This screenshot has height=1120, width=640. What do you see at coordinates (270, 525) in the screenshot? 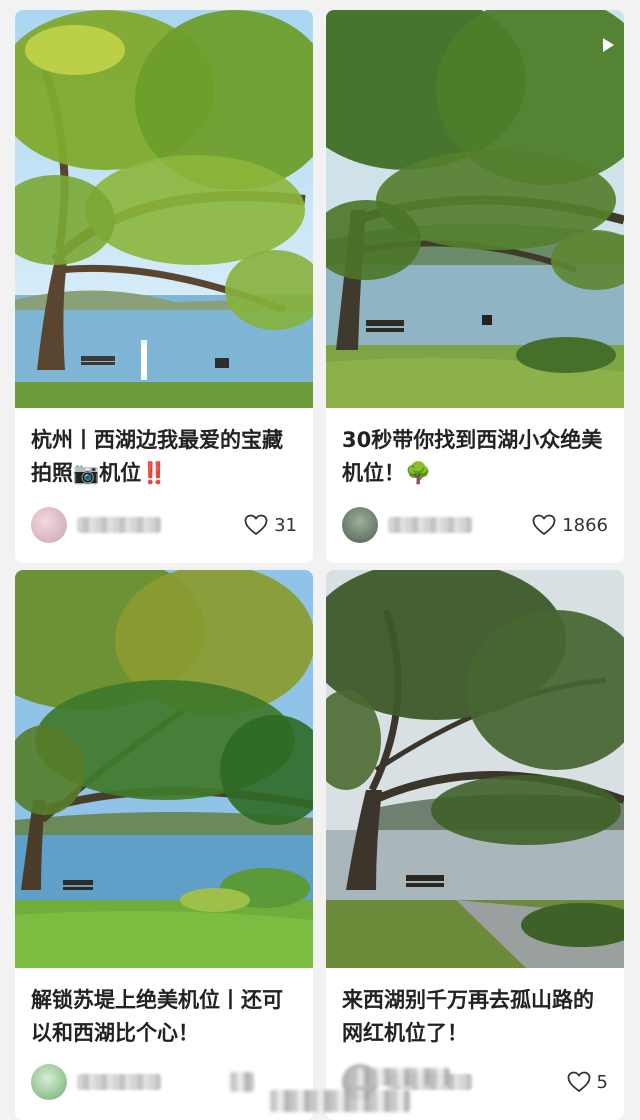
I see `like-button: 31` at bounding box center [270, 525].